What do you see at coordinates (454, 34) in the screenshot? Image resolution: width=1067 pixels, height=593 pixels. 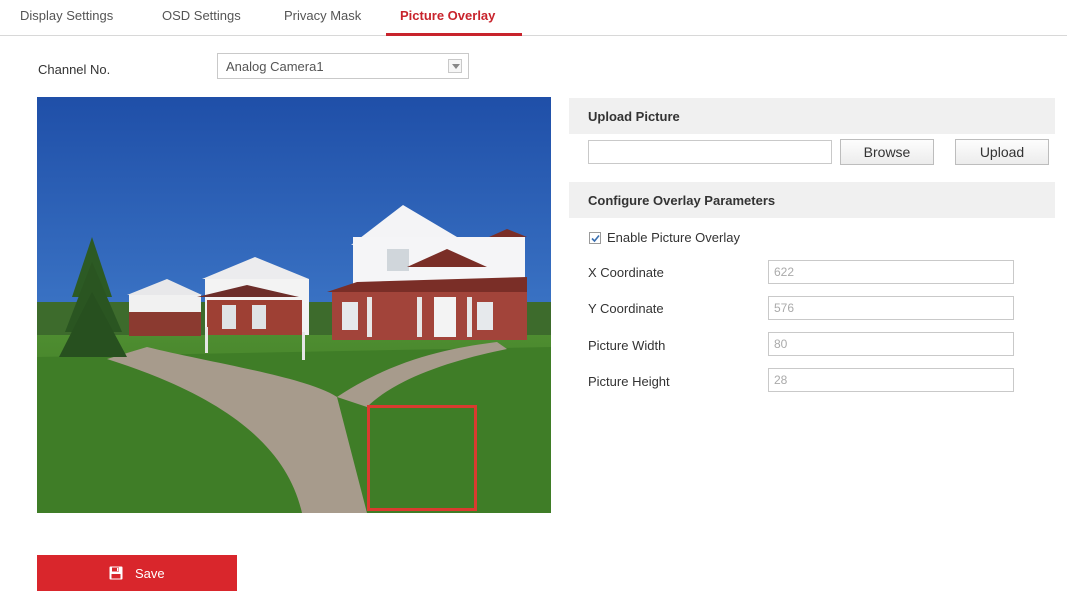 I see `active-tab-indicator` at bounding box center [454, 34].